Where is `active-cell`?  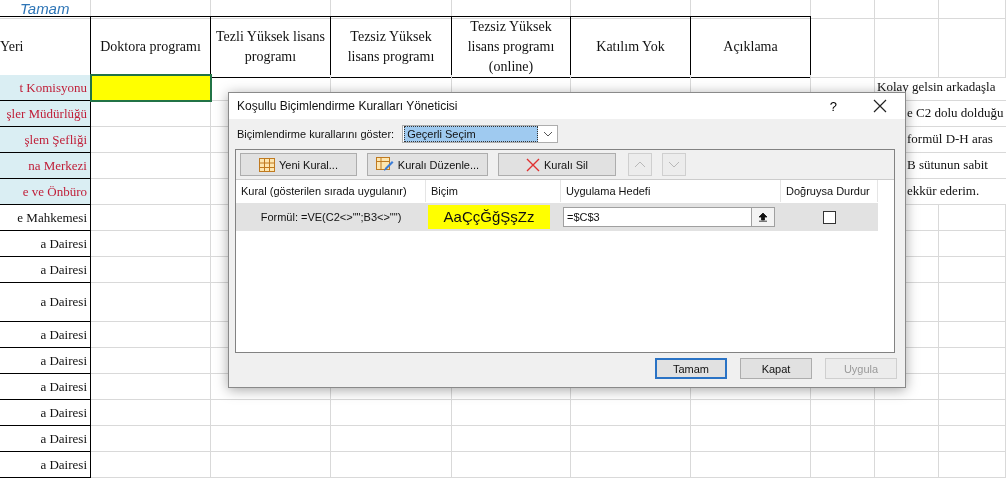 active-cell is located at coordinates (151, 88).